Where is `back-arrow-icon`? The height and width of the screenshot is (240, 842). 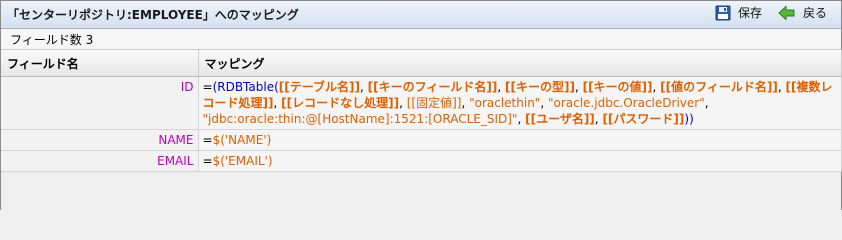 back-arrow-icon is located at coordinates (787, 12).